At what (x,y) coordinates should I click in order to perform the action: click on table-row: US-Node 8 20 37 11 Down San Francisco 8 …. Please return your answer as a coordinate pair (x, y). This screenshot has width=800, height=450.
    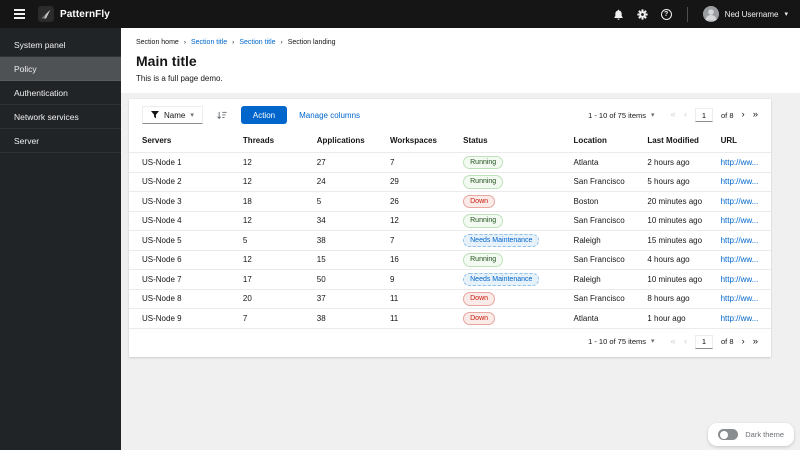
    Looking at the image, I should click on (450, 299).